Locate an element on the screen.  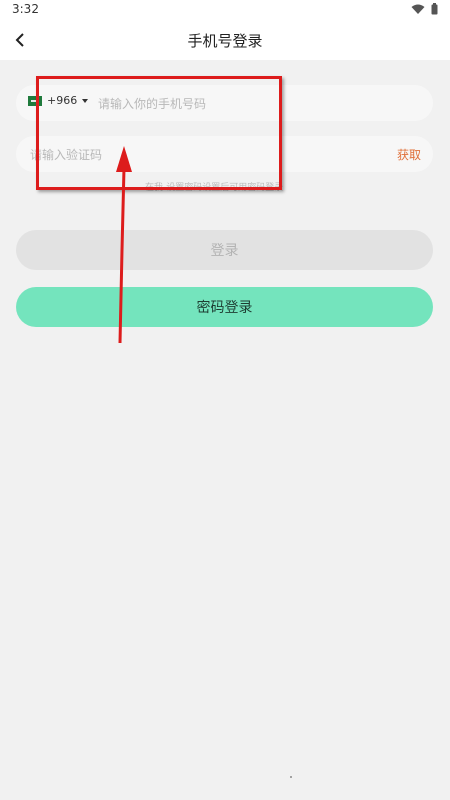
app-bar: 手机号登录 is located at coordinates (225, 40).